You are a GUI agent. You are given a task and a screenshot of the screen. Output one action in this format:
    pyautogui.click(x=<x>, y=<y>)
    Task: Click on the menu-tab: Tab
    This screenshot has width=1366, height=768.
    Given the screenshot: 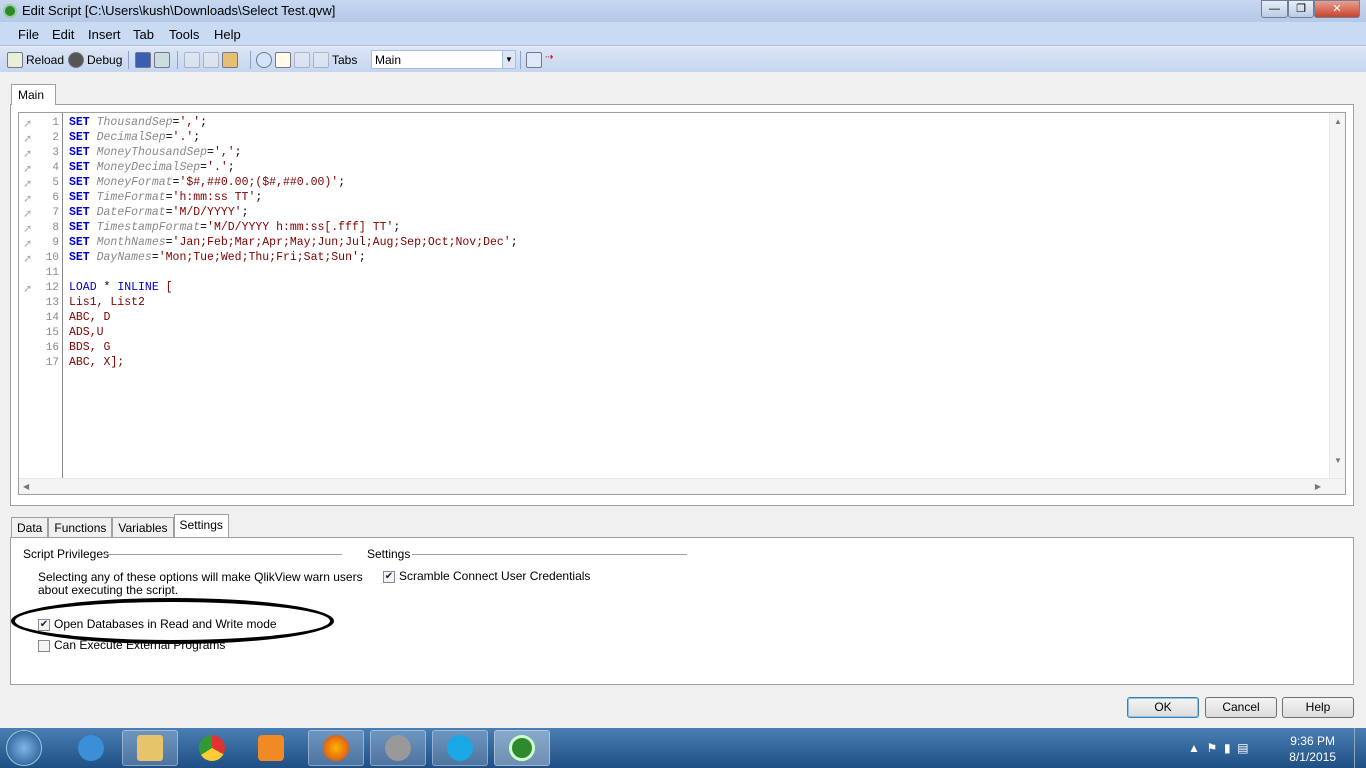 What is the action you would take?
    pyautogui.click(x=143, y=34)
    